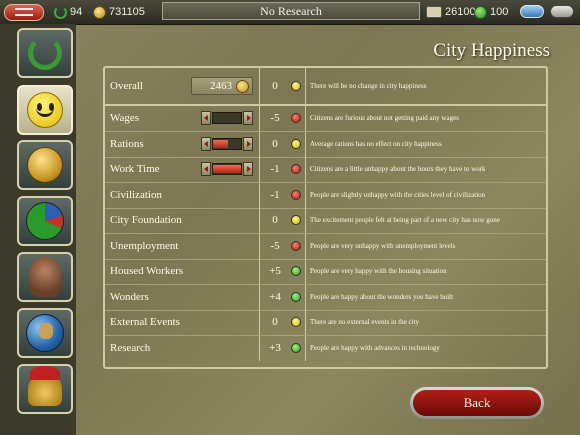  I want to click on sidebar-item-world, so click(45, 333).